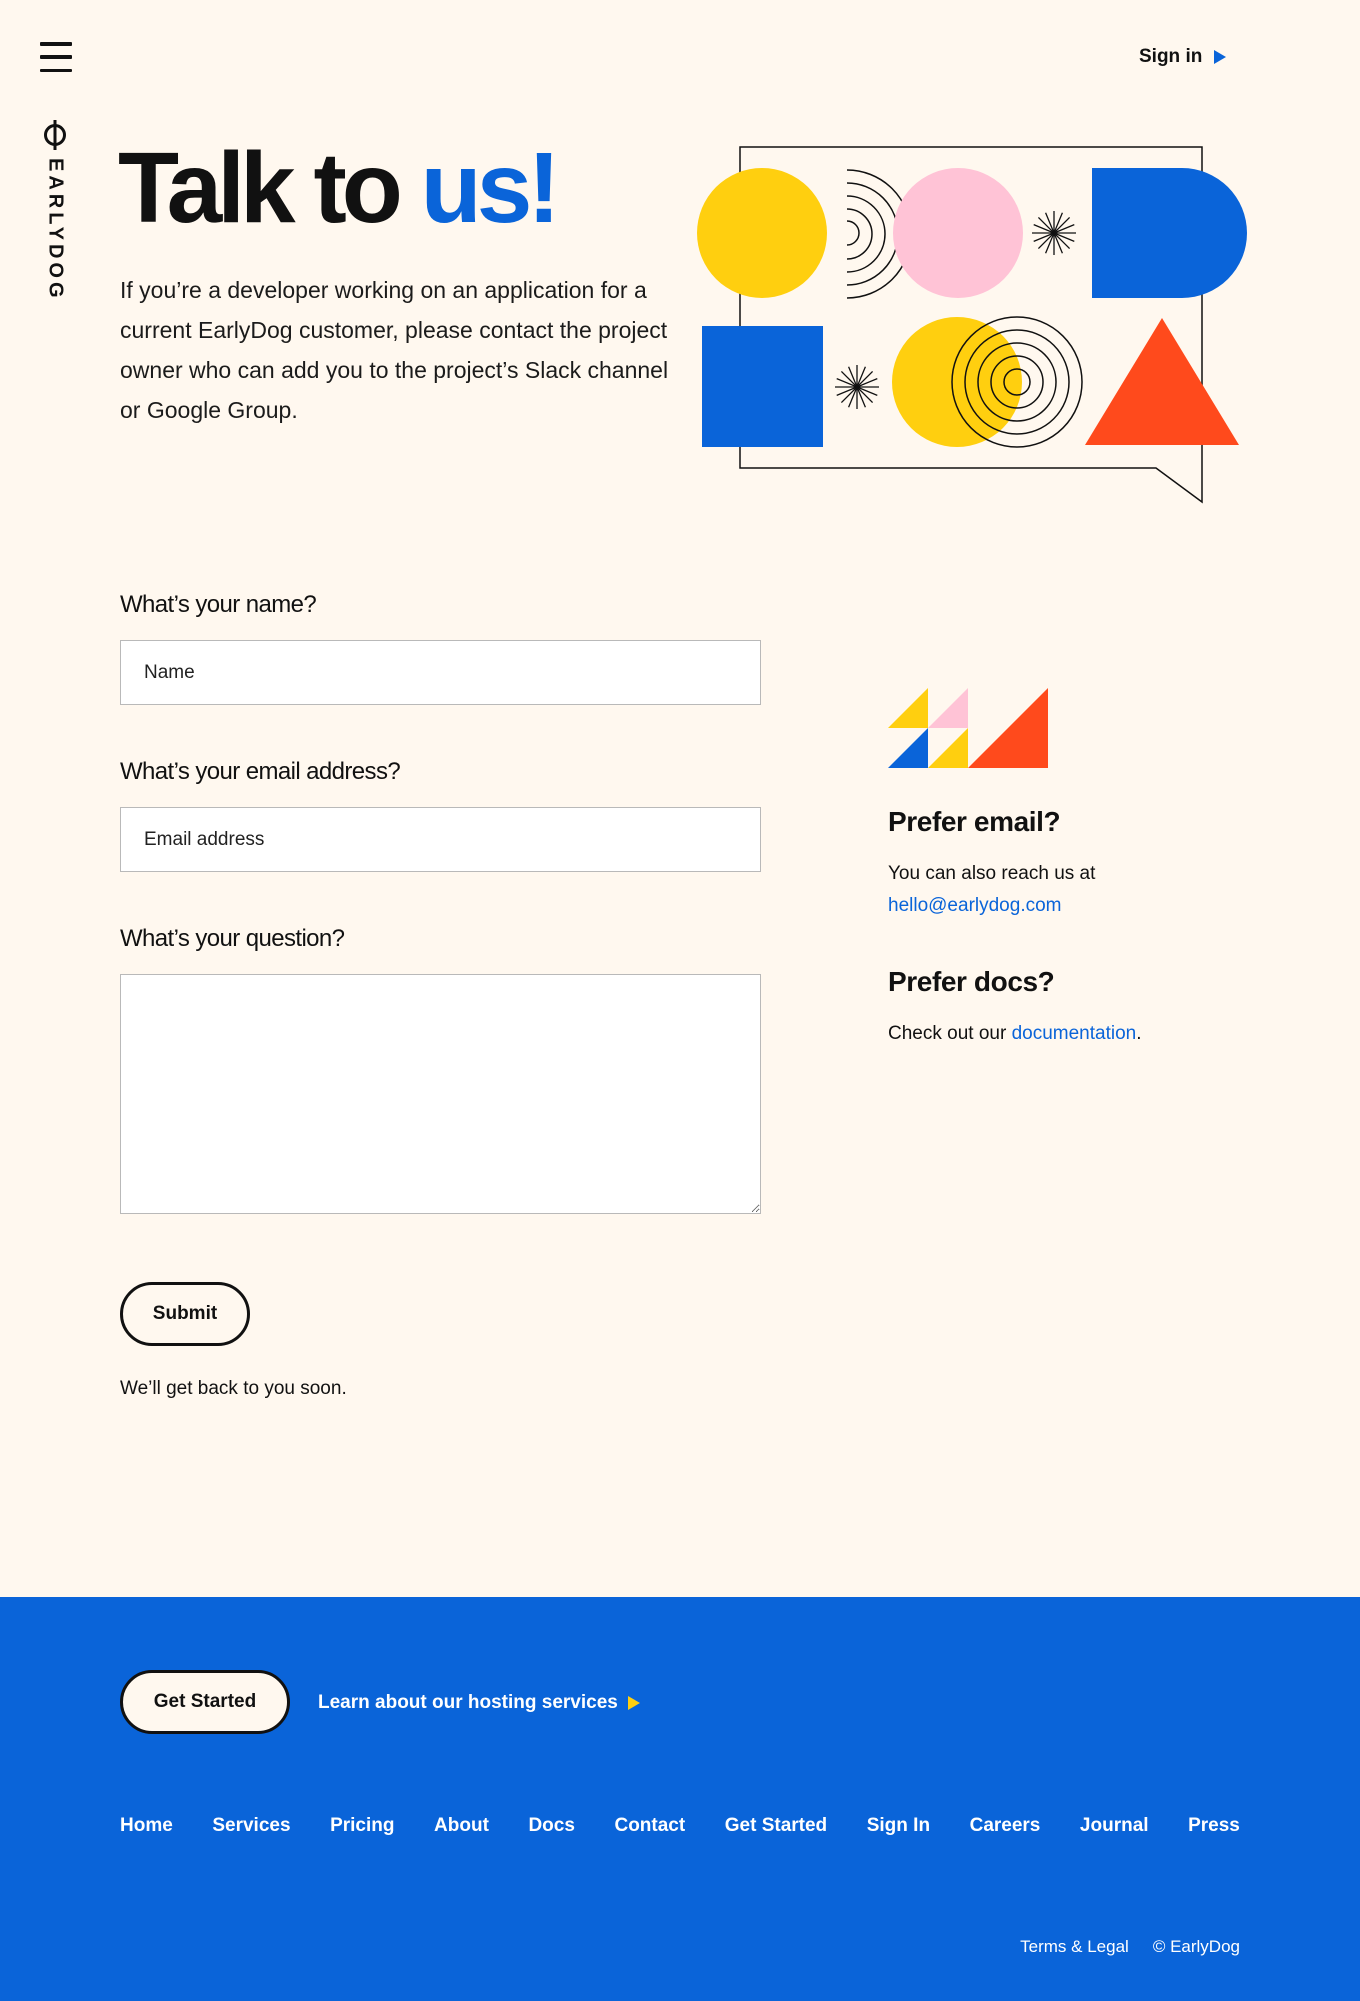  Describe the element at coordinates (251, 1826) in the screenshot. I see `footer-nav-services: Services` at that location.